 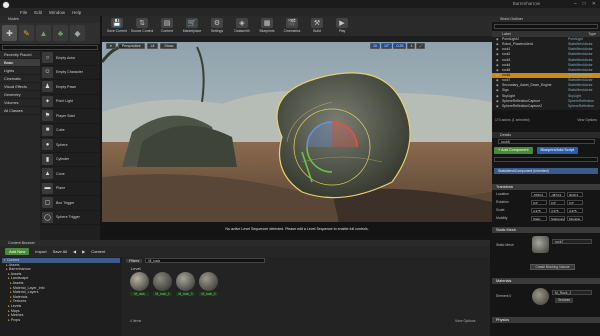 I want to click on maximize-icon: □, so click(x=584, y=4).